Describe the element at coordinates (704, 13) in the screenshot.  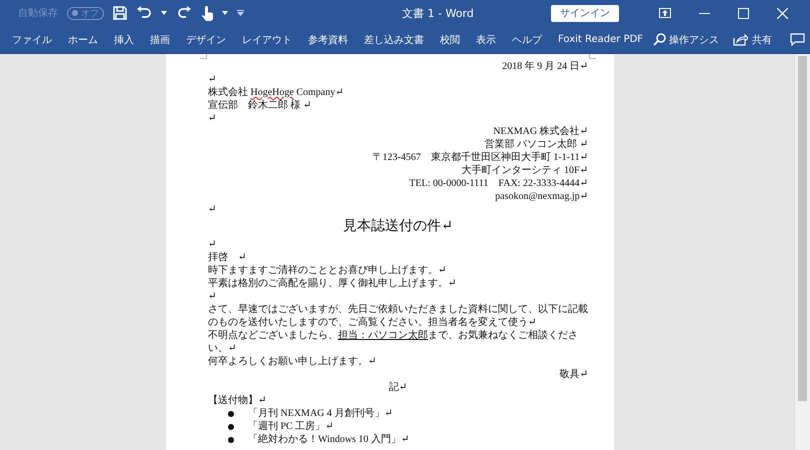
I see `minimize-icon` at that location.